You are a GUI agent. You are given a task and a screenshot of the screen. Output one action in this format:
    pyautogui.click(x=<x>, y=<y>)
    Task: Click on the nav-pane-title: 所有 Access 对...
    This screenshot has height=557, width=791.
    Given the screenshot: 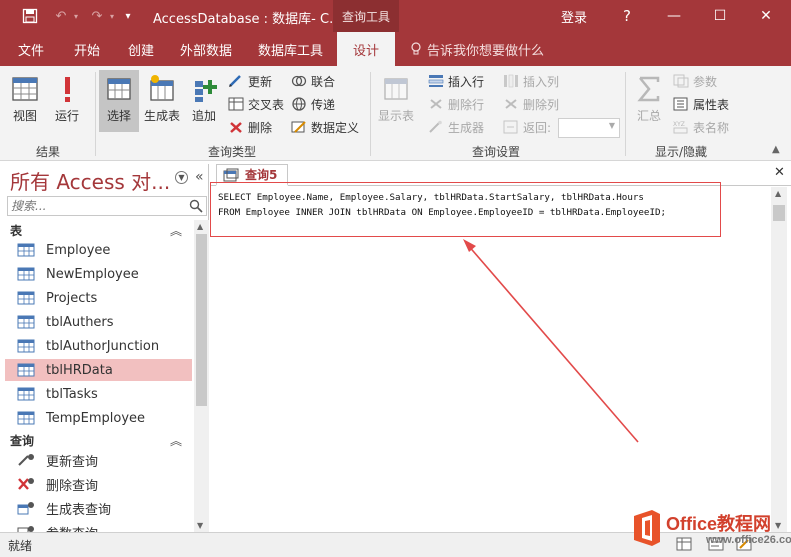 What is the action you would take?
    pyautogui.click(x=90, y=180)
    